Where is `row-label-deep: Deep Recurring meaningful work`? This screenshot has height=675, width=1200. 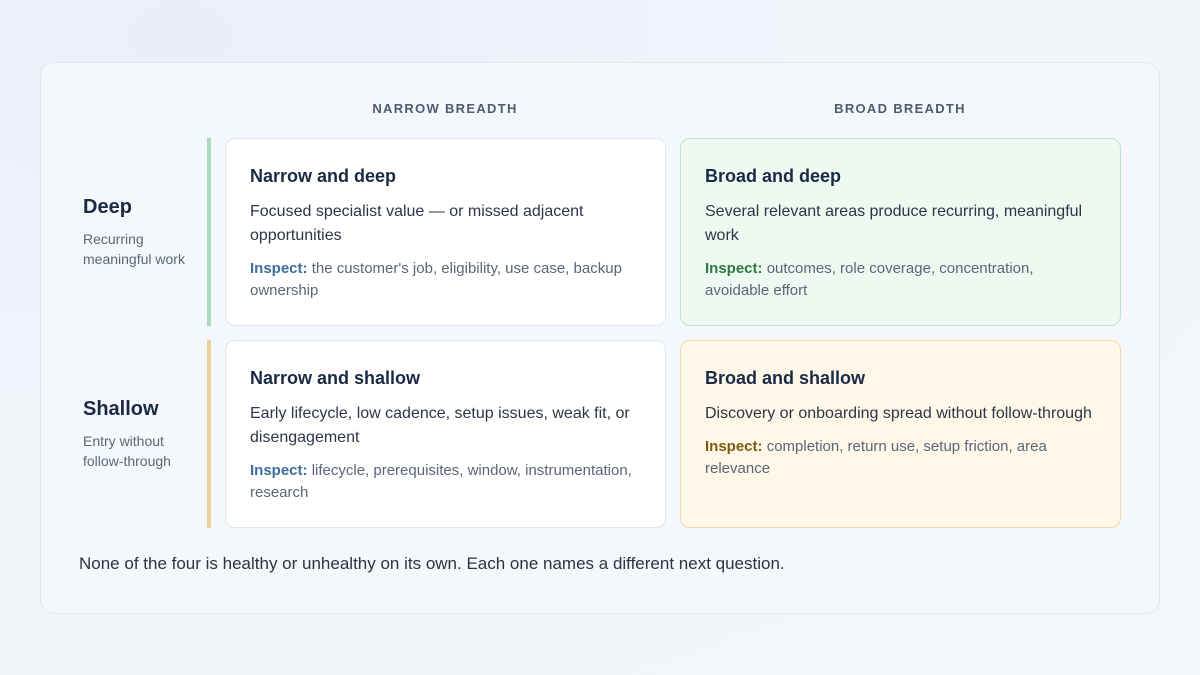
row-label-deep: Deep Recurring meaningful work is located at coordinates (143, 232).